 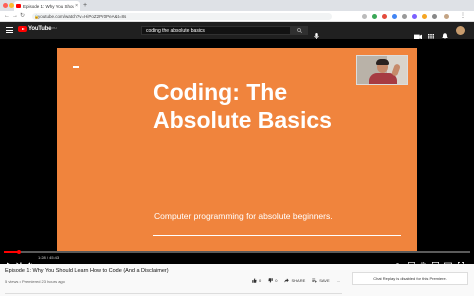 I want to click on search-button, so click(x=299, y=30).